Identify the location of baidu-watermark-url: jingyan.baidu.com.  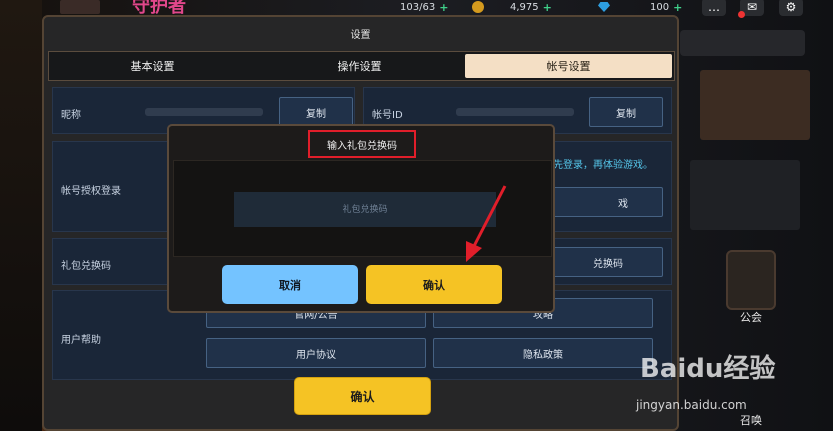
(691, 405).